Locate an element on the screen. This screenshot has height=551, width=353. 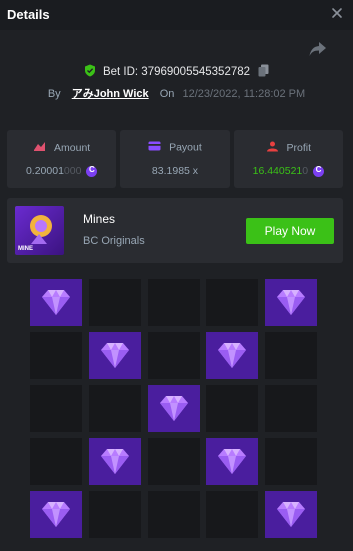
stat-amount: Amount 0.20001000 is located at coordinates (62, 159).